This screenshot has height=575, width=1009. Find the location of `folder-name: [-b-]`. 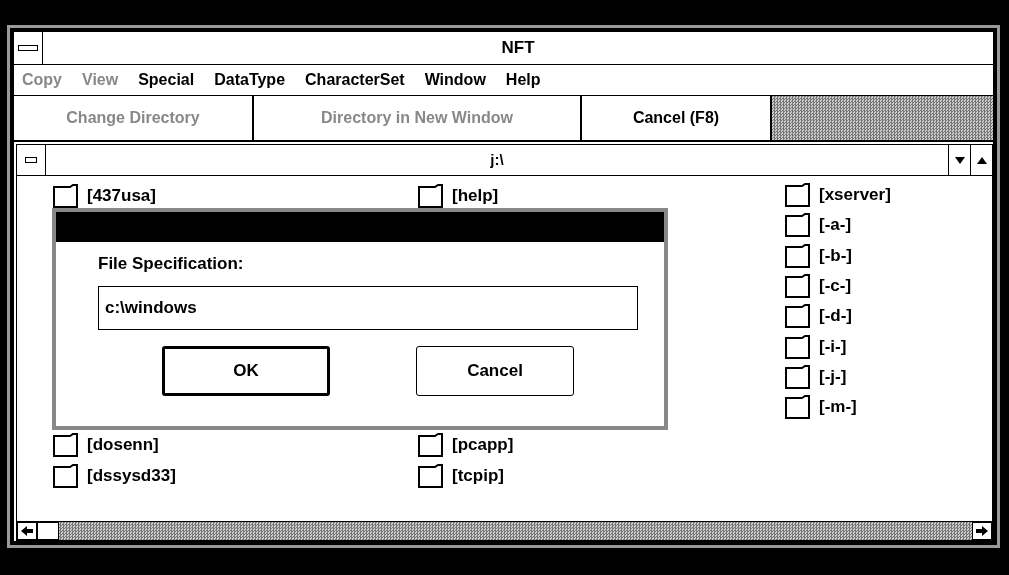

folder-name: [-b-] is located at coordinates (836, 255).